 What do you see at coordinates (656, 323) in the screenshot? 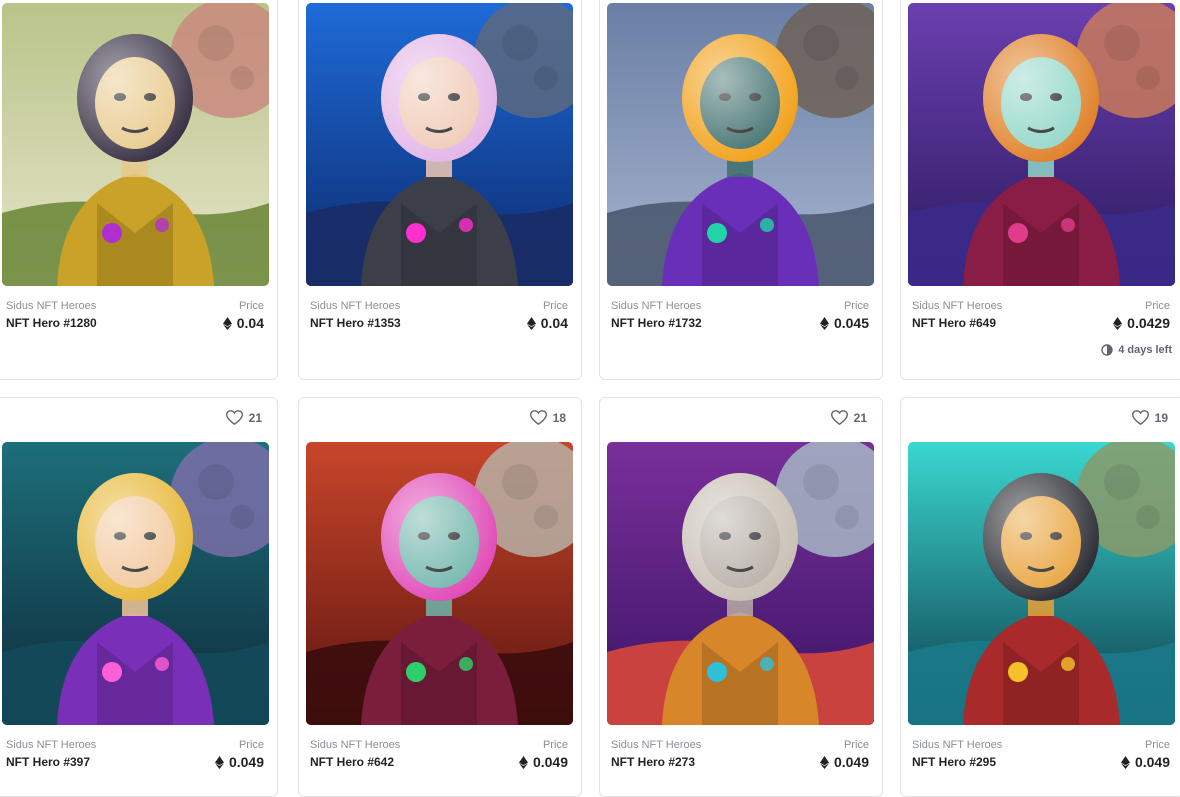
I see `nft-name: NFT Hero #1732` at bounding box center [656, 323].